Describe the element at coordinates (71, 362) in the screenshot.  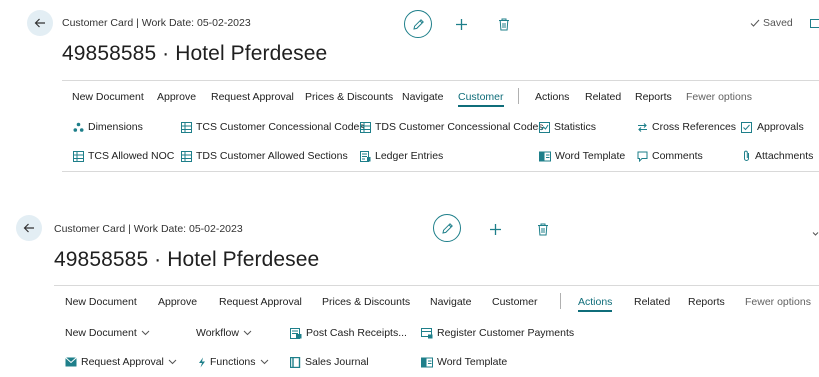
I see `request-approval-icon` at that location.